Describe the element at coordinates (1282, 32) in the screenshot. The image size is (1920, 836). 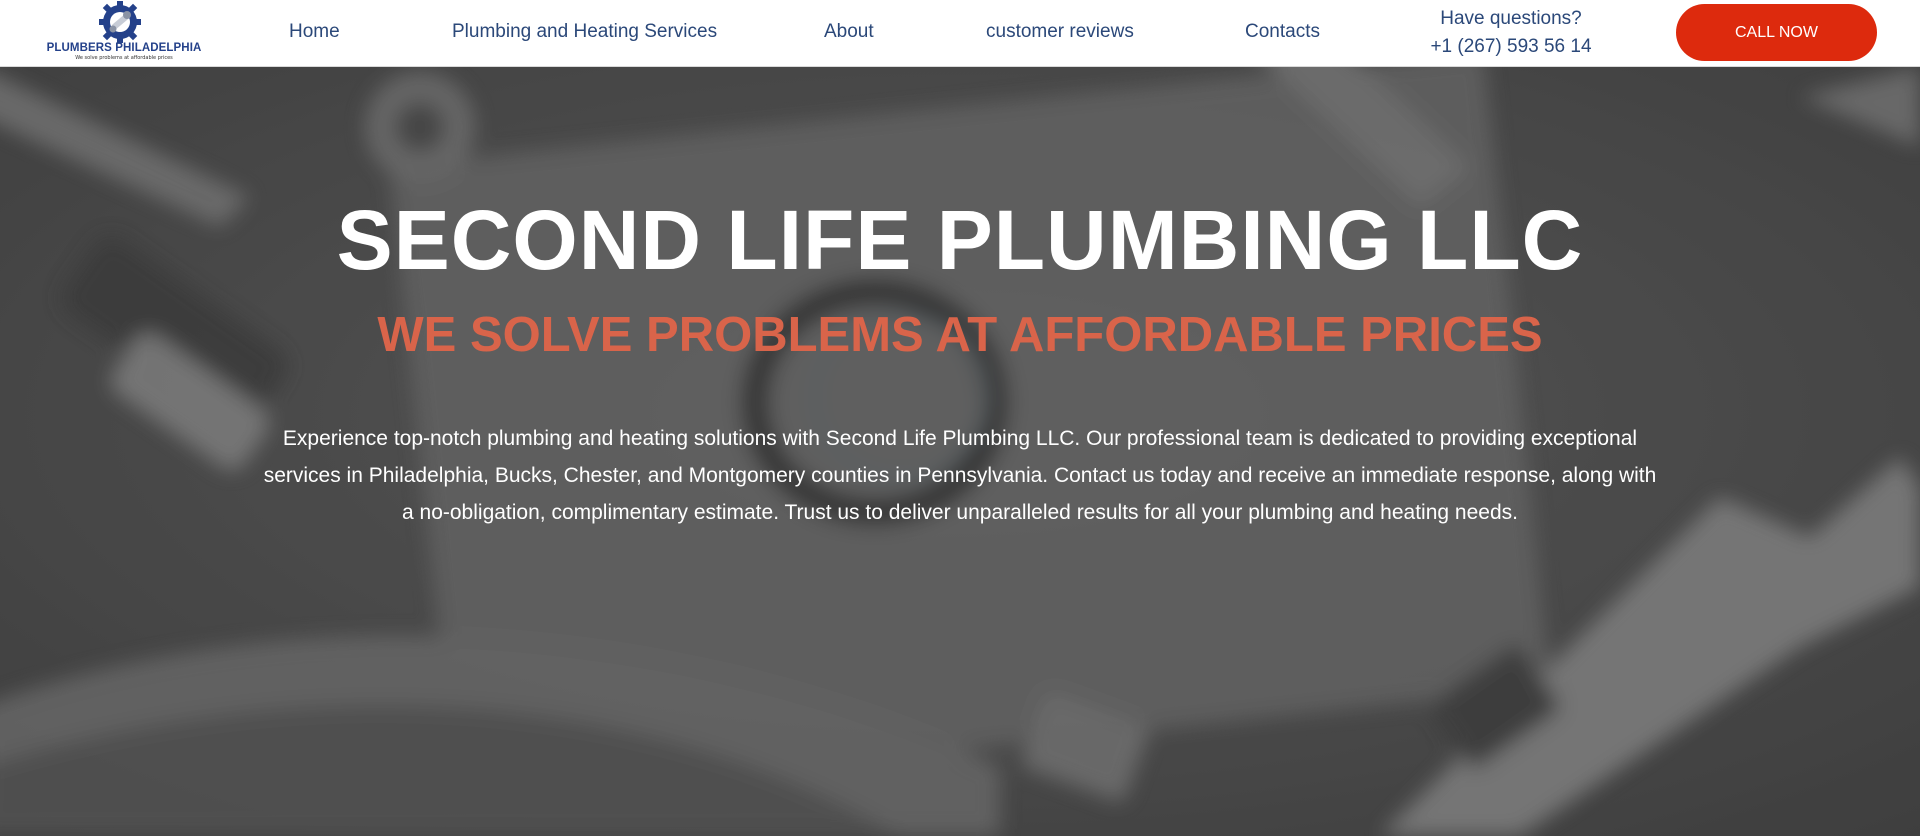
I see `nav-contacts: Contacts` at that location.